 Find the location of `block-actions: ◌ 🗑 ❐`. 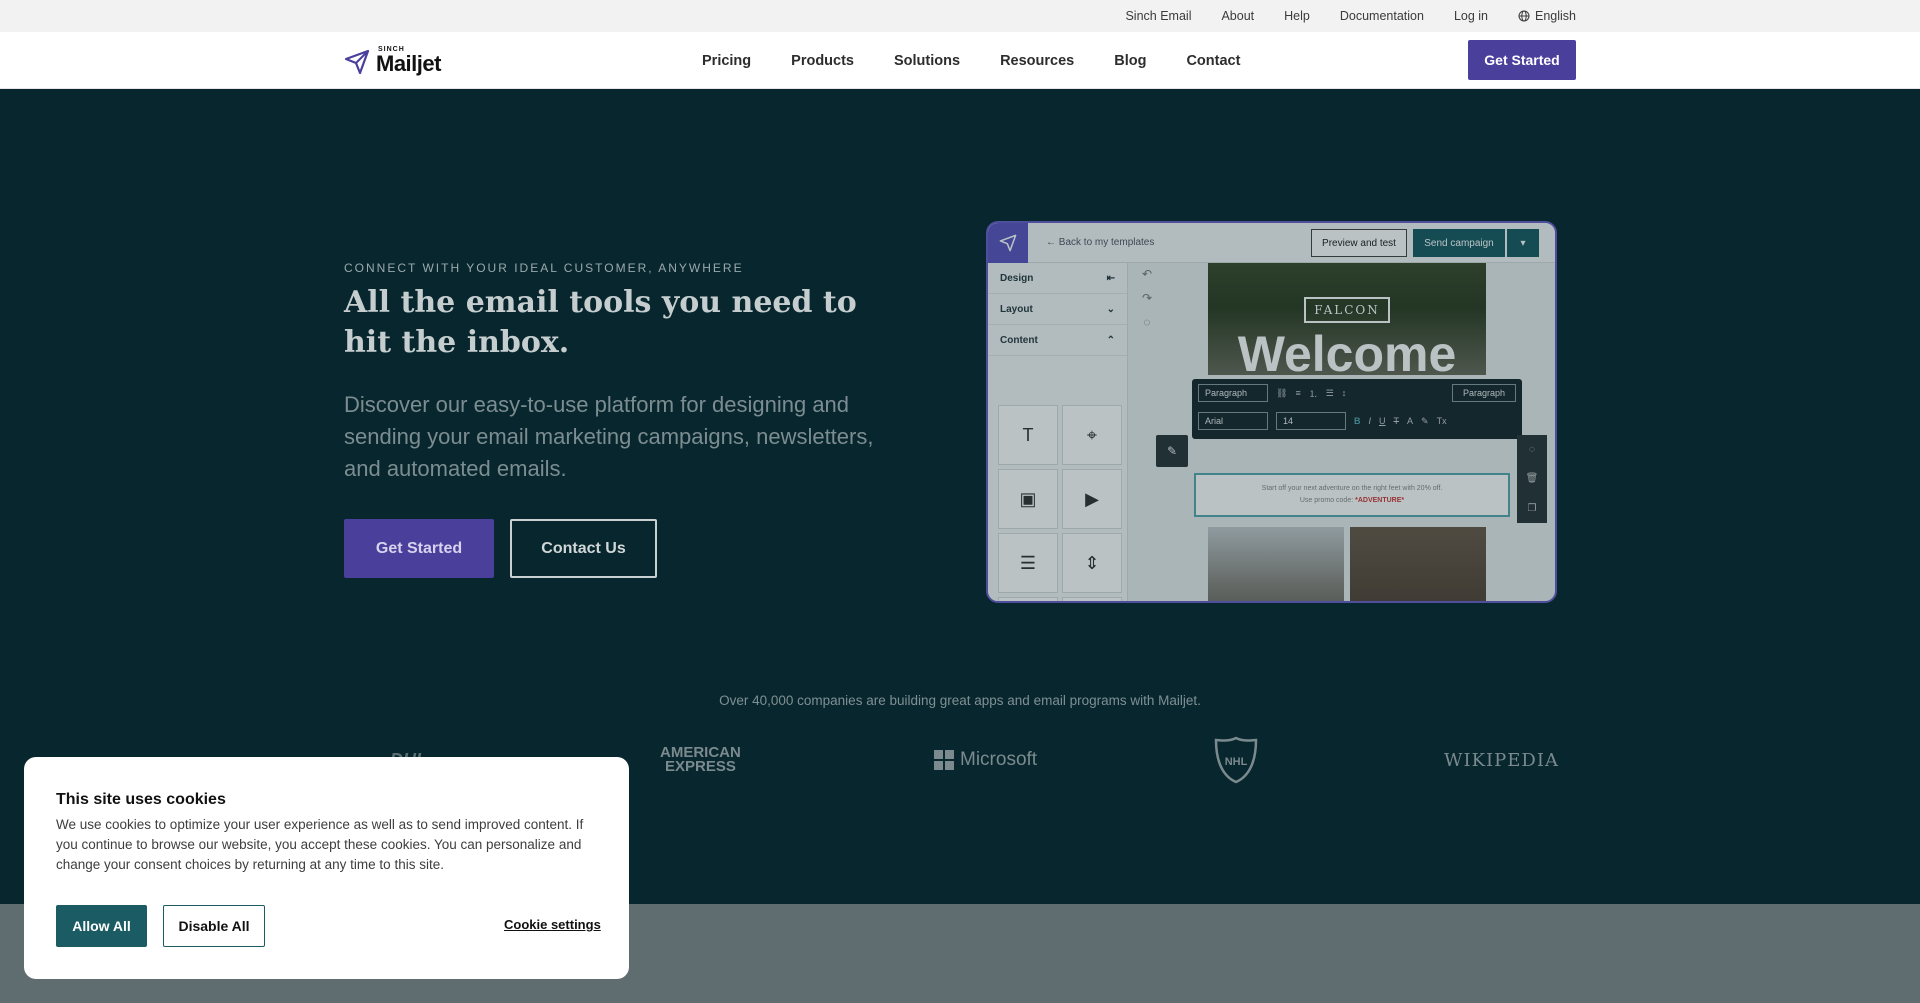

block-actions: ◌ 🗑 ❐ is located at coordinates (1532, 479).